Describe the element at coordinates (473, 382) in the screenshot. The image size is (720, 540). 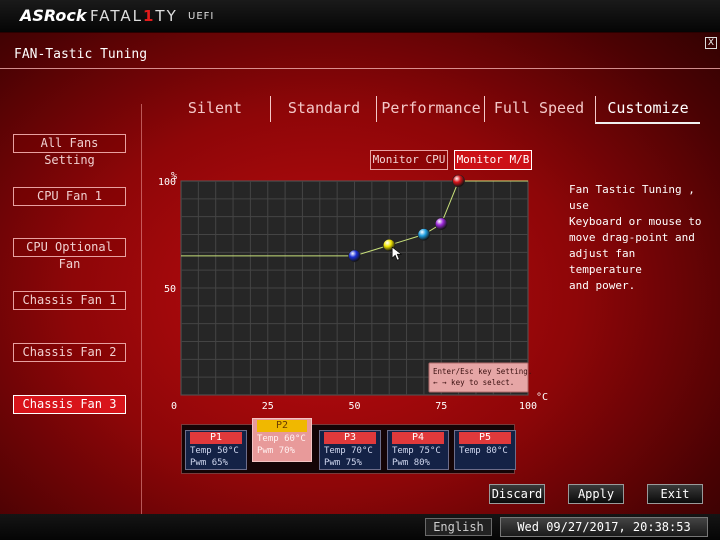
I see `tooltip-line: ← → key to select.` at that location.